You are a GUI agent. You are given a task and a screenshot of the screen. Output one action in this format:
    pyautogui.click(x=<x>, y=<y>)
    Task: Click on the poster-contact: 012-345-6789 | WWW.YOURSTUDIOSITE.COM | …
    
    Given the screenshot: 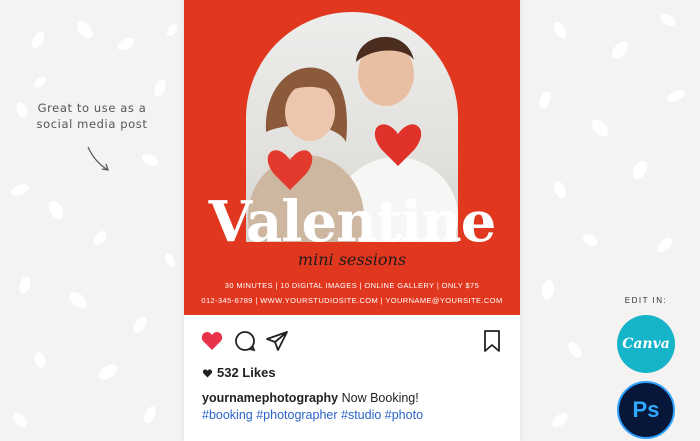 What is the action you would take?
    pyautogui.click(x=352, y=300)
    